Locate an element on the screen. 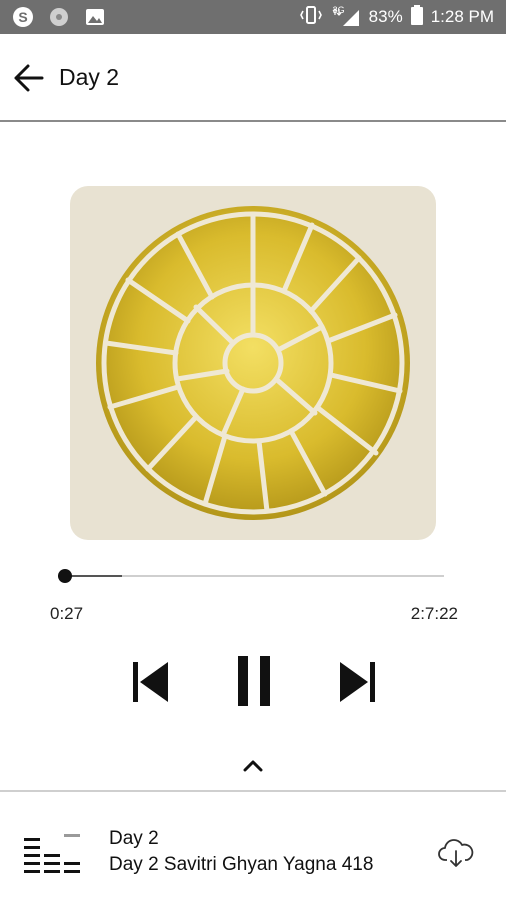 This screenshot has width=506, height=900. download-button is located at coordinates (456, 853).